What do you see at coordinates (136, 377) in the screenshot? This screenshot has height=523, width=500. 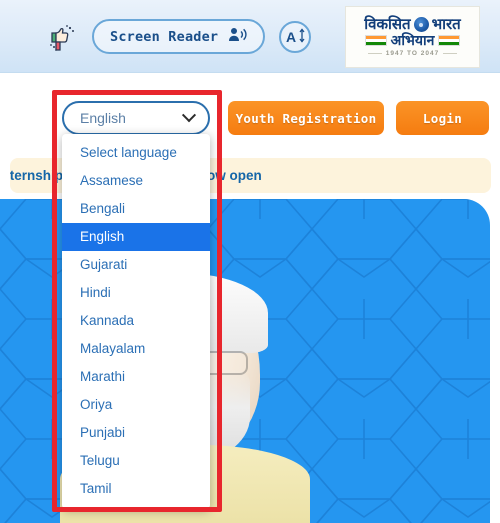 I see `dropdown-option-marathi: Marathi` at bounding box center [136, 377].